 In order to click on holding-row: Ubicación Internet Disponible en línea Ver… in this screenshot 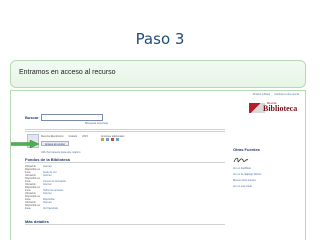, I will do `click(41, 206)`.